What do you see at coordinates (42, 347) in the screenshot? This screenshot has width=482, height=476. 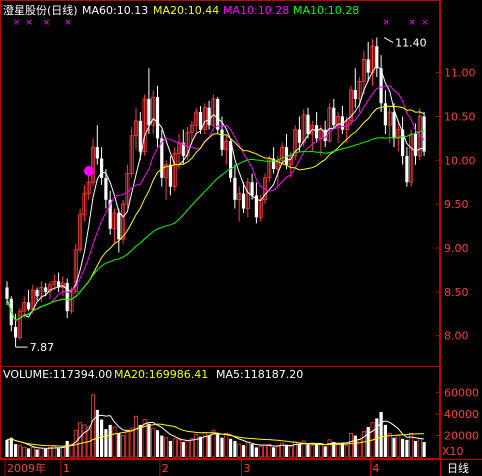 I see `low-price-label: 7.87` at bounding box center [42, 347].